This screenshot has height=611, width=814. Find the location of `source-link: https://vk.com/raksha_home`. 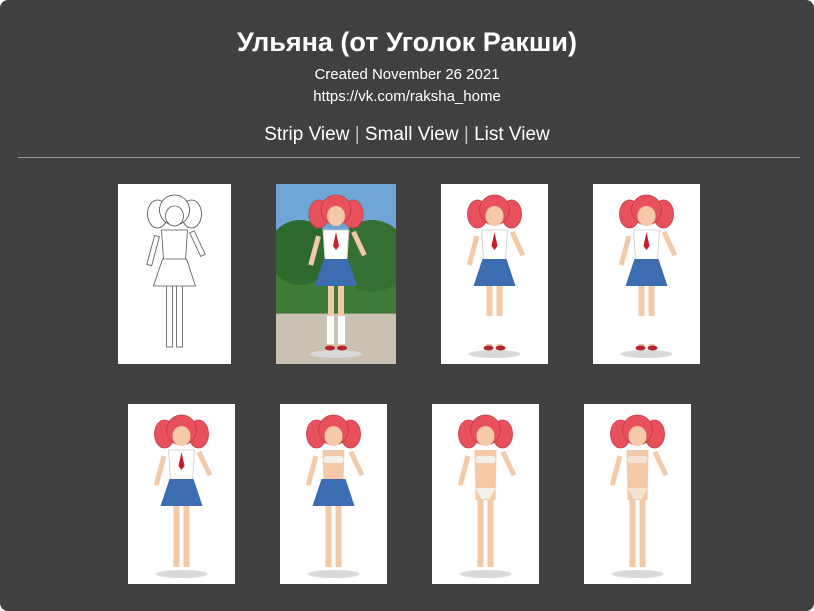

source-link: https://vk.com/raksha_home is located at coordinates (407, 96).